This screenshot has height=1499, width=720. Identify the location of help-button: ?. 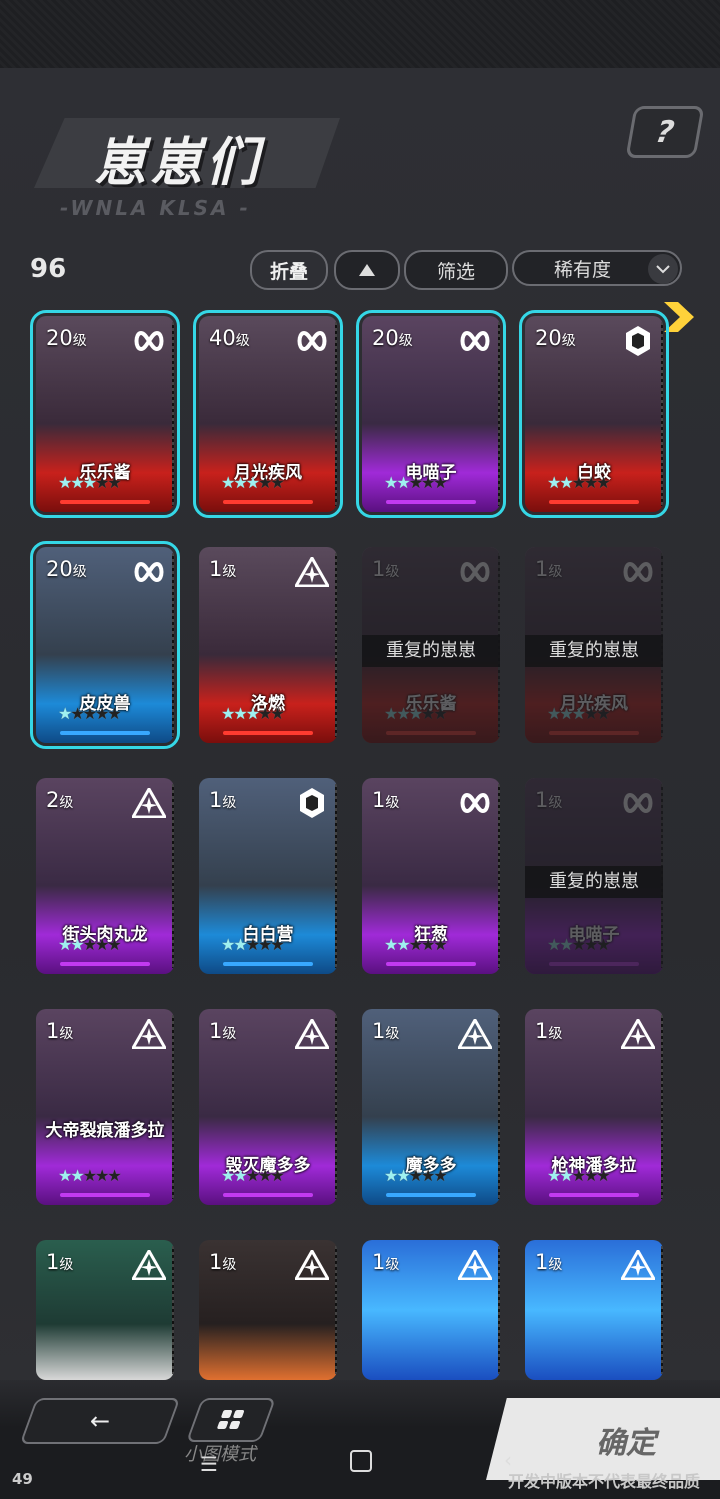
(665, 132).